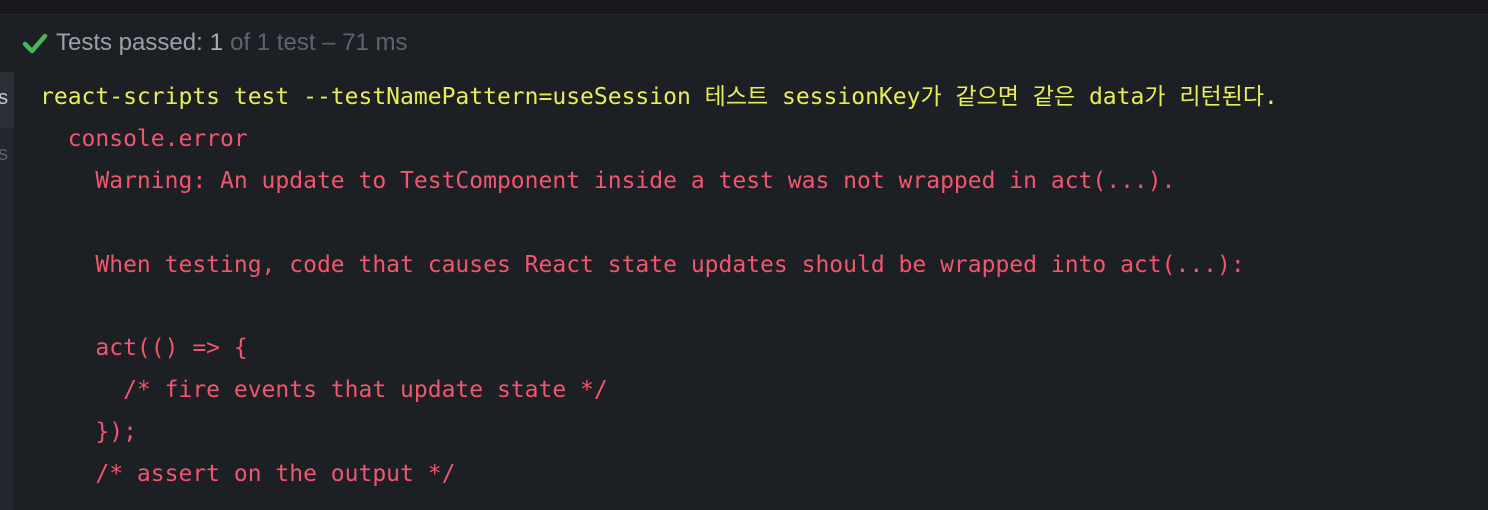  I want to click on console-line: act(() => {, so click(144, 348).